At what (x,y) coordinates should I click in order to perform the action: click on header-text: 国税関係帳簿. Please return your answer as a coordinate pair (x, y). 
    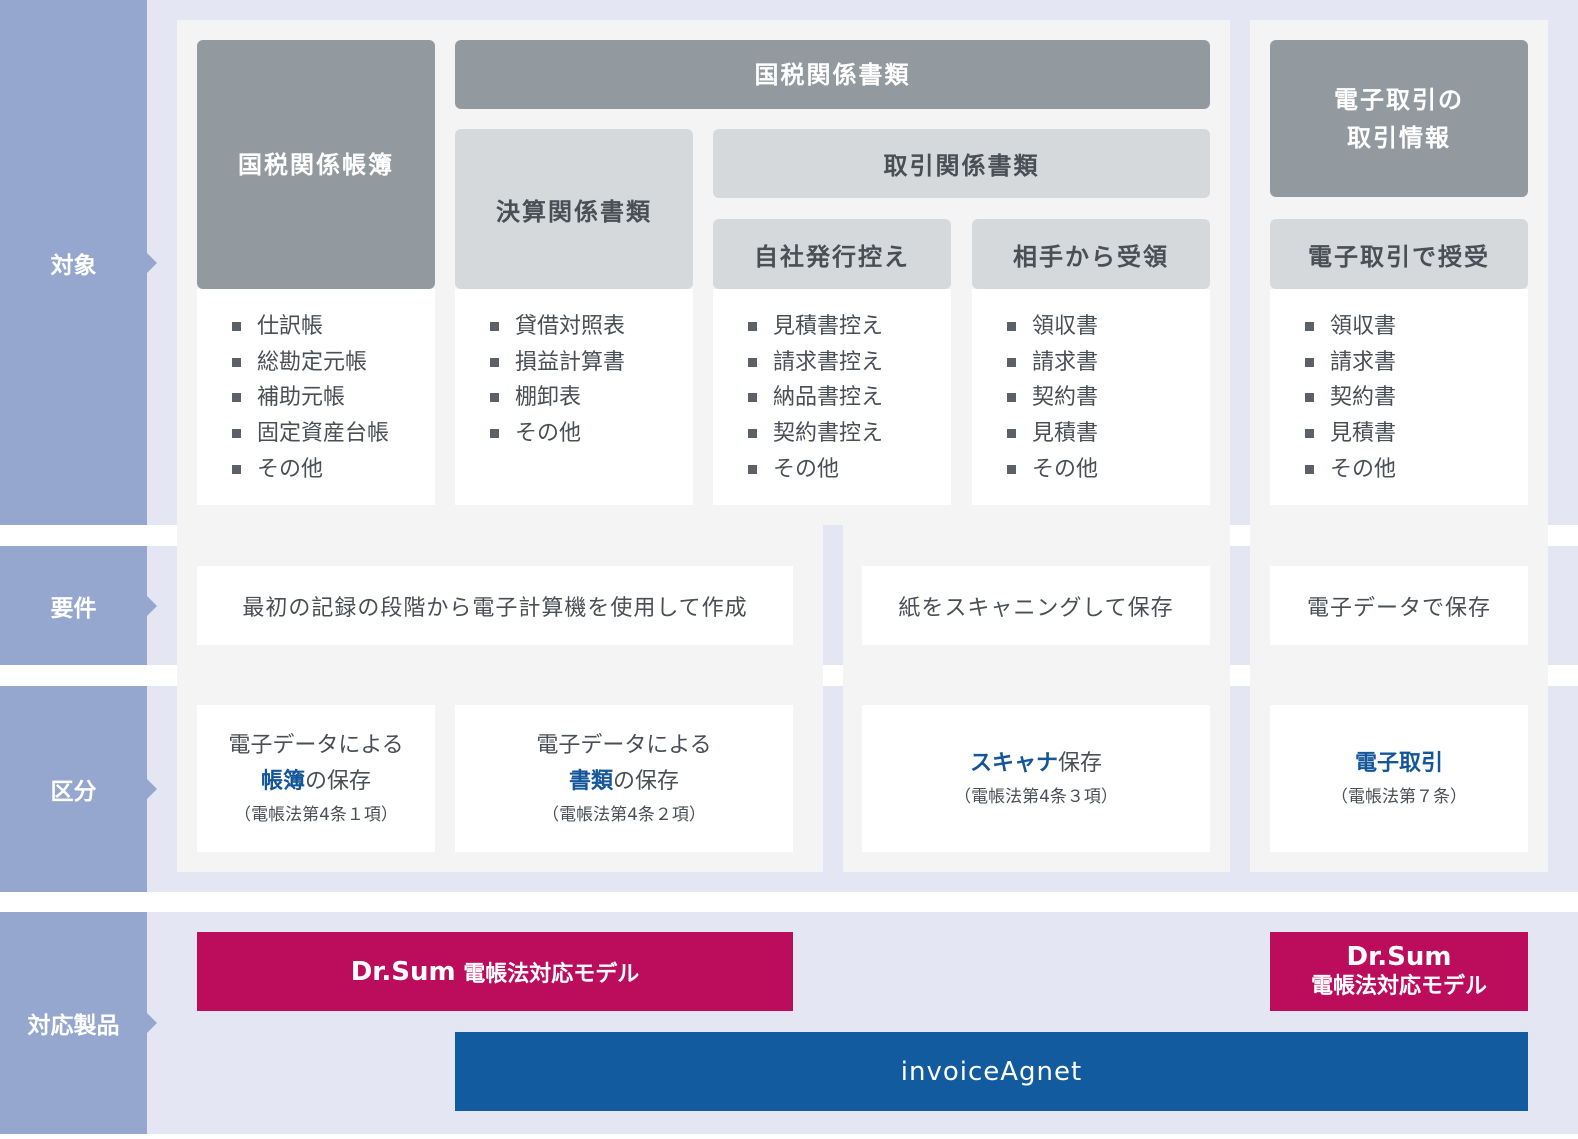
    Looking at the image, I should click on (316, 164).